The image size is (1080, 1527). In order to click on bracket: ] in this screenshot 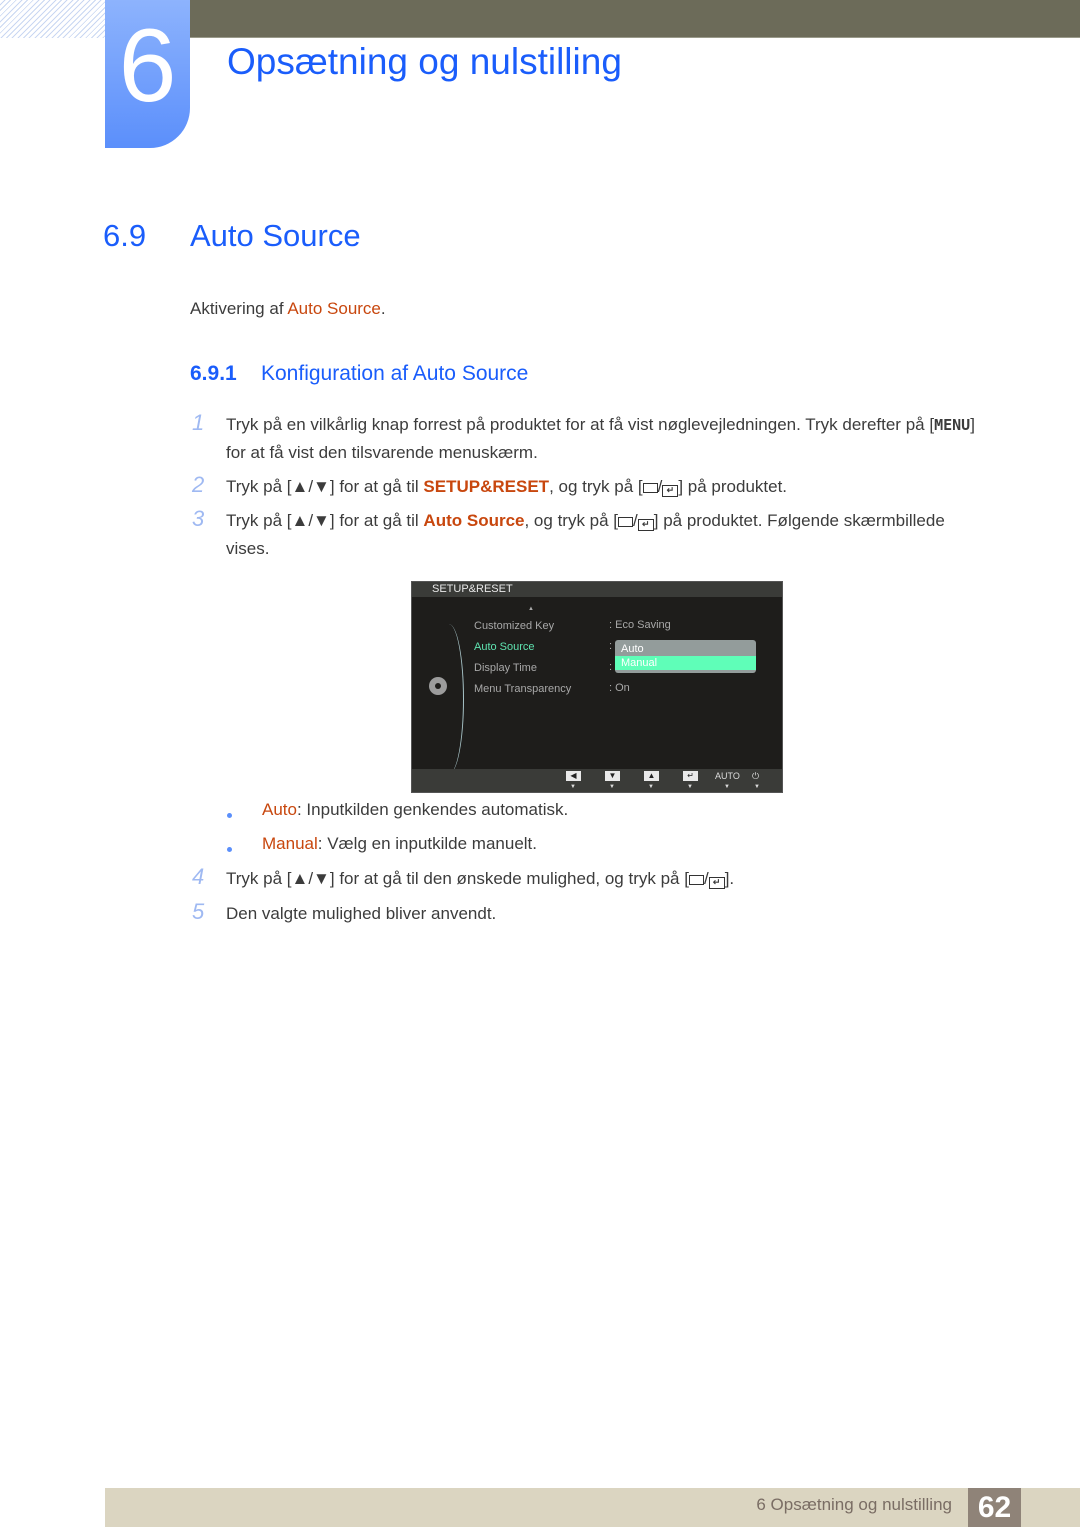, I will do `click(972, 424)`.